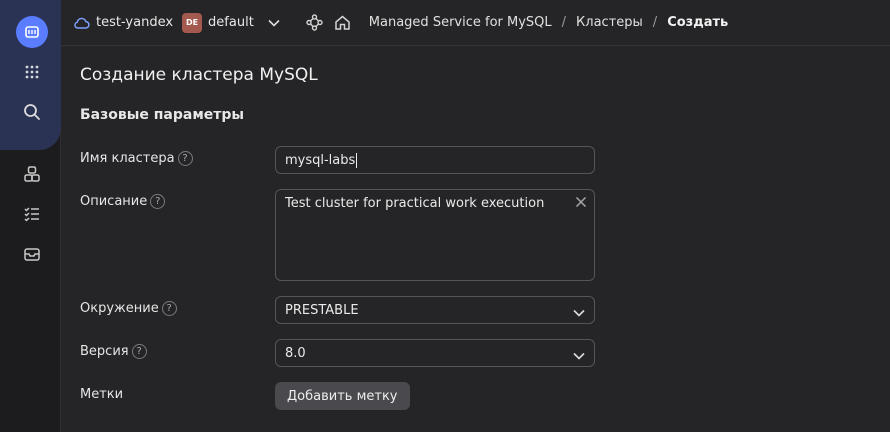 This screenshot has width=890, height=432. What do you see at coordinates (81, 23) in the screenshot?
I see `cloud-icon` at bounding box center [81, 23].